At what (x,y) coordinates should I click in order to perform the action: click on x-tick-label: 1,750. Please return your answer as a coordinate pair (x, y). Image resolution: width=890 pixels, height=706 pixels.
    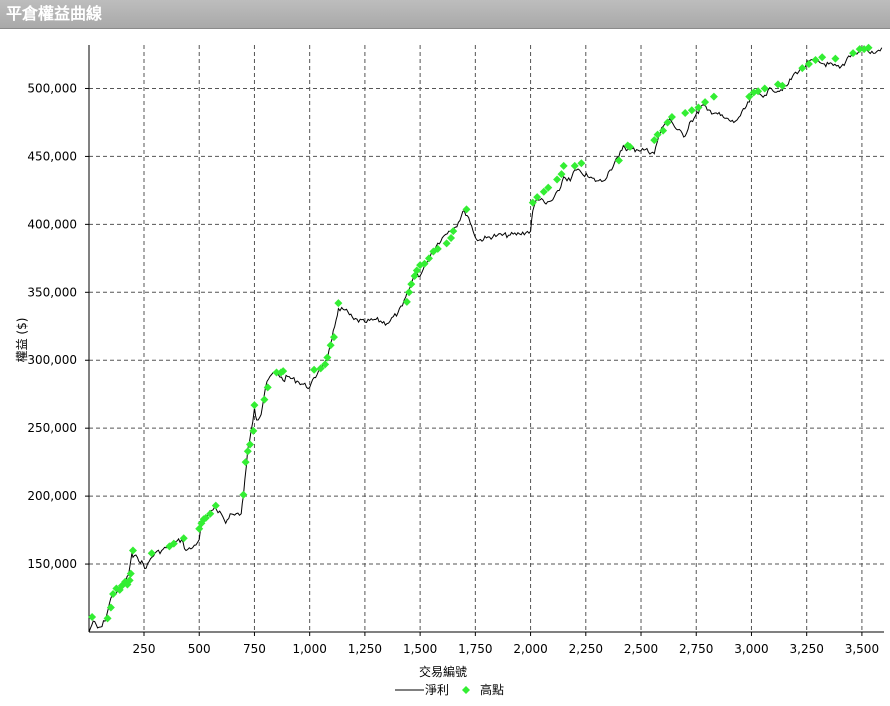
    Looking at the image, I should click on (475, 649).